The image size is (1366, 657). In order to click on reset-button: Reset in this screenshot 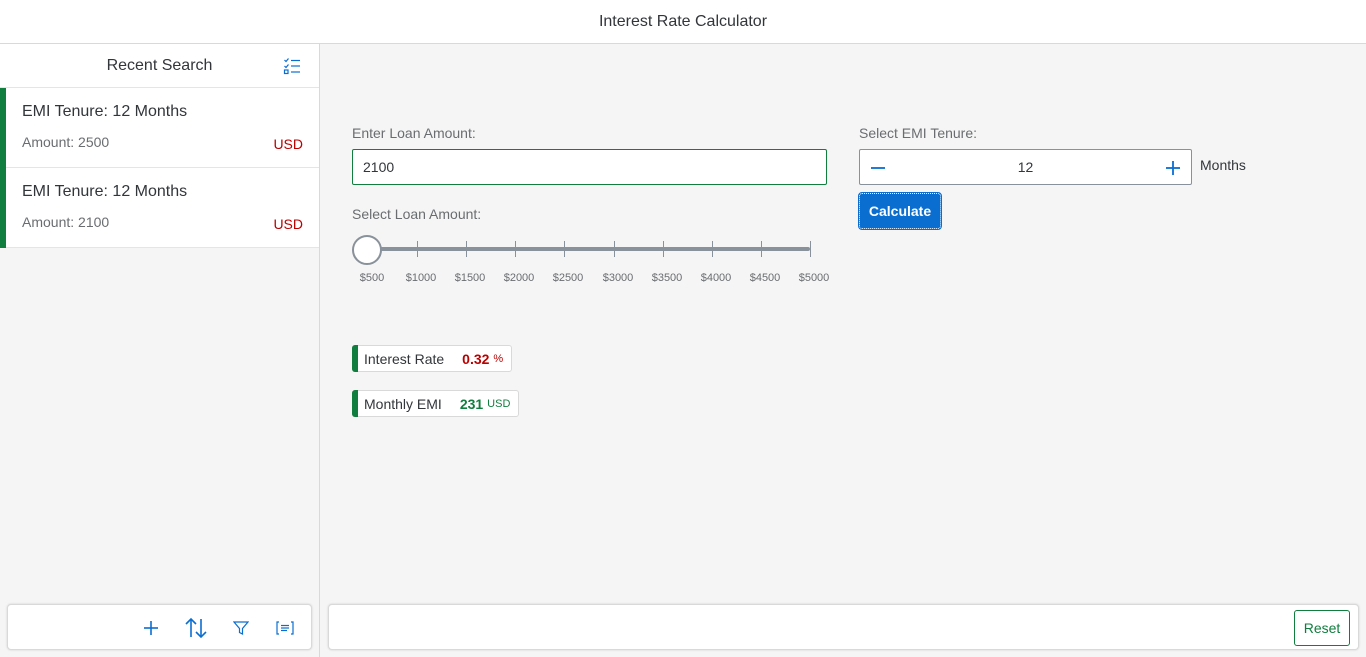, I will do `click(1322, 628)`.